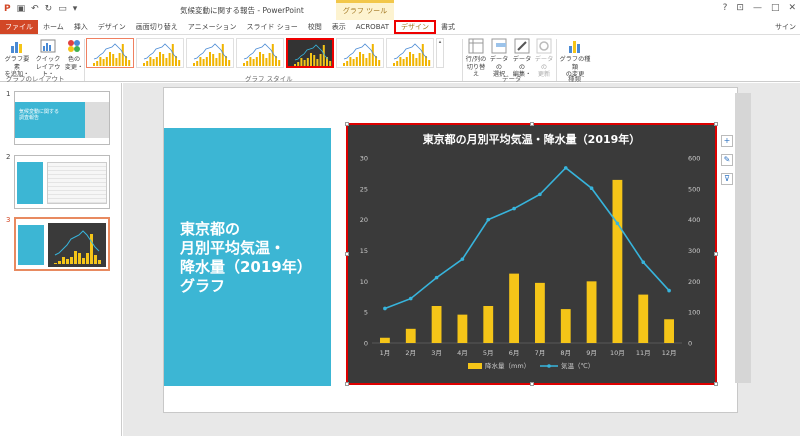 The image size is (800, 436). I want to click on slide-title-box: 東京都の 月別平均気温・ 降水量（2019年） グラフ, so click(247, 257).